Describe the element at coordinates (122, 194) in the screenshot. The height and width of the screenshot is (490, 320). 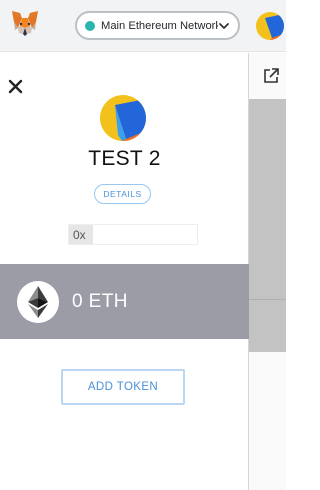
I see `details-button: DETAILS` at that location.